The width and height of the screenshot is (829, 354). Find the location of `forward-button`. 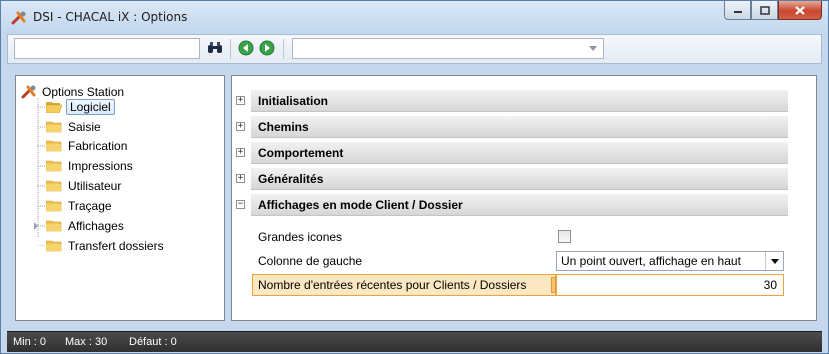

forward-button is located at coordinates (267, 48).